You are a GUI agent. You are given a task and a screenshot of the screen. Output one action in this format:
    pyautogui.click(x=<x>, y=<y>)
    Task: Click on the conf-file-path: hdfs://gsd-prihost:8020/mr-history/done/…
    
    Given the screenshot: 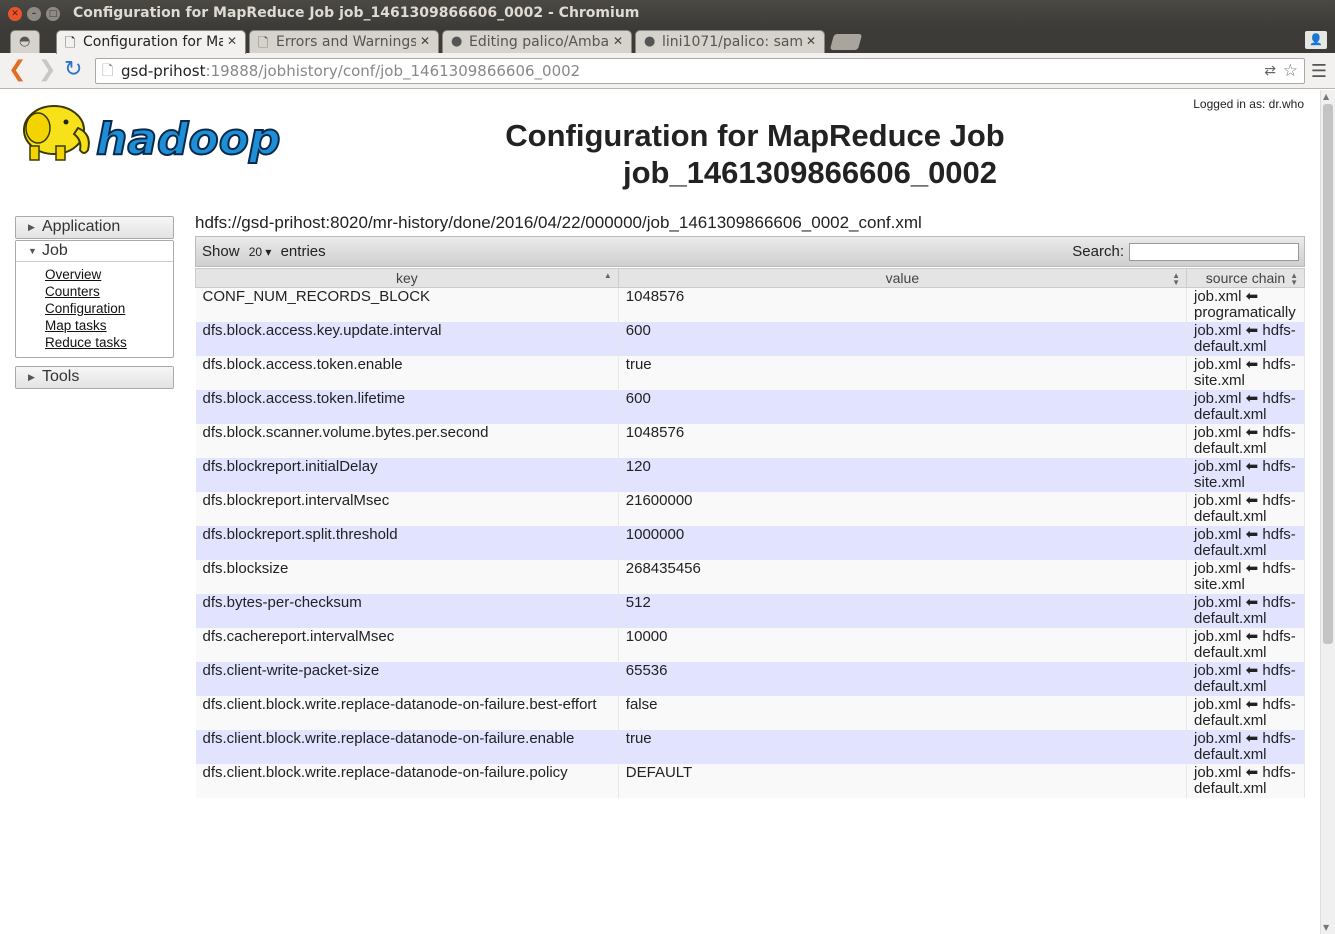 What is the action you would take?
    pyautogui.click(x=558, y=222)
    